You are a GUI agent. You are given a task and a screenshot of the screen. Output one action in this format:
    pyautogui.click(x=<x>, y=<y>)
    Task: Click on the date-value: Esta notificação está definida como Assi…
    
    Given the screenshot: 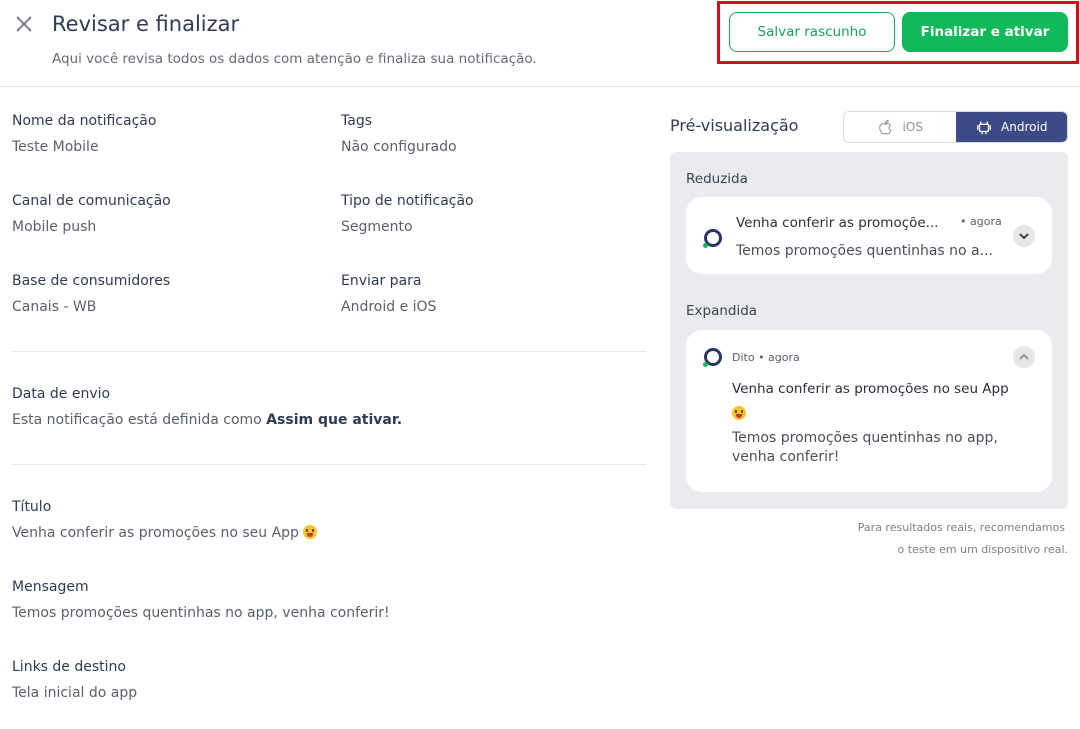 What is the action you would take?
    pyautogui.click(x=207, y=420)
    